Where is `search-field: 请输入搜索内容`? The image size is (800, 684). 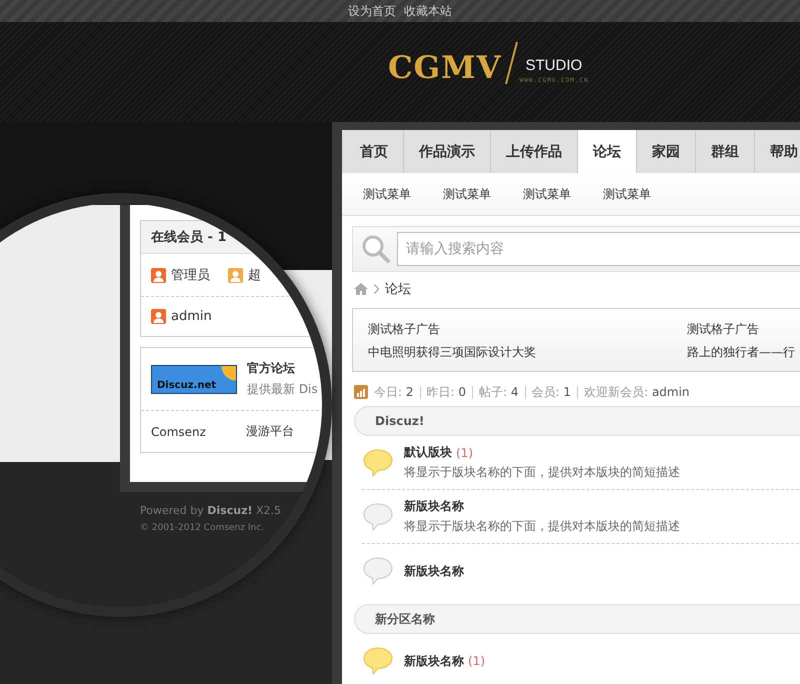 search-field: 请输入搜索内容 is located at coordinates (598, 249).